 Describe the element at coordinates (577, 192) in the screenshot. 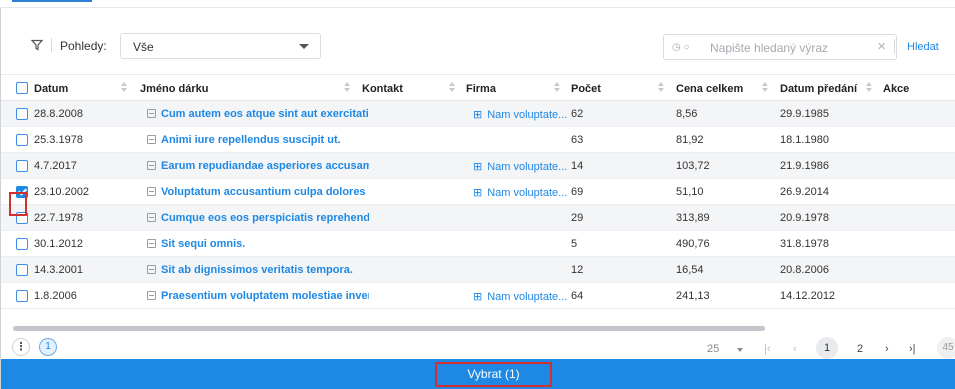

I see `cell-pocet: 69` at that location.